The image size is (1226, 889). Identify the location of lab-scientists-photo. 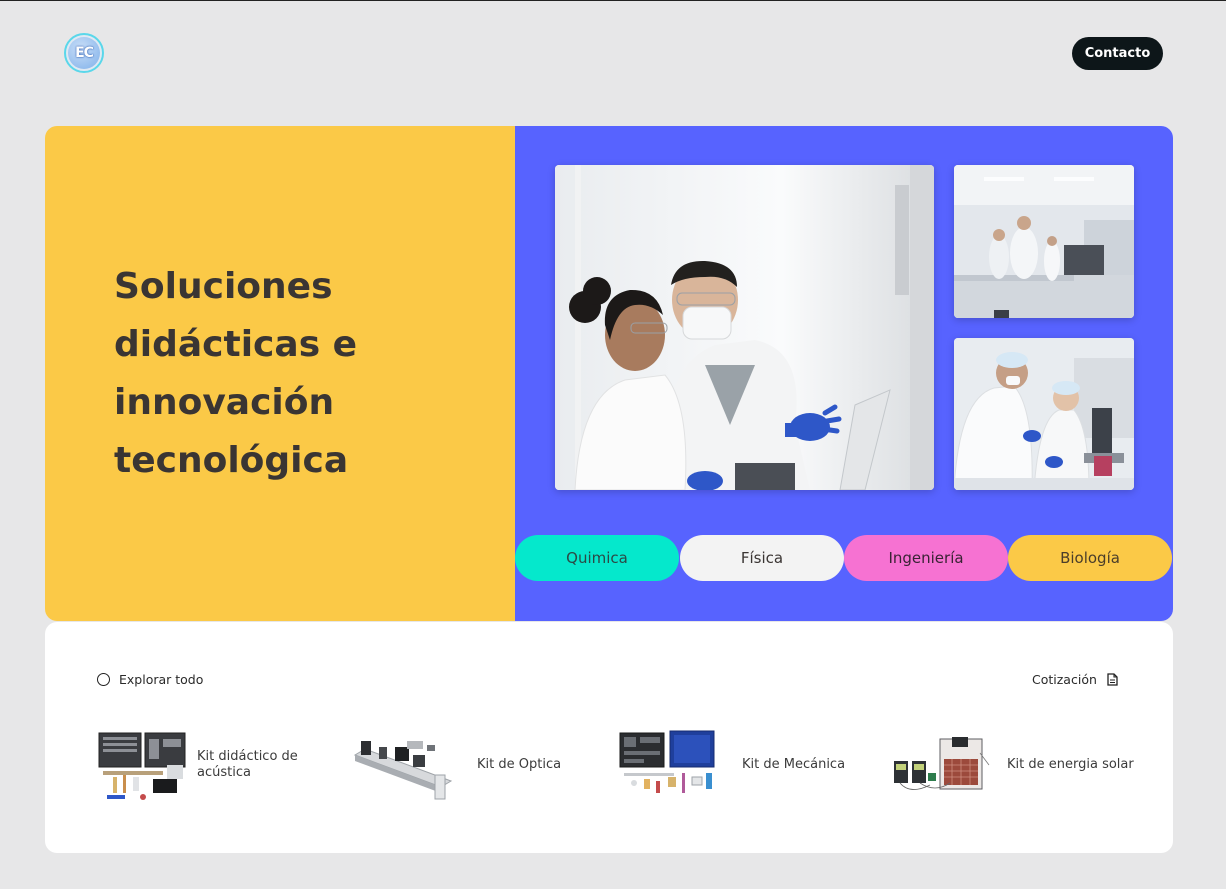
(744, 327).